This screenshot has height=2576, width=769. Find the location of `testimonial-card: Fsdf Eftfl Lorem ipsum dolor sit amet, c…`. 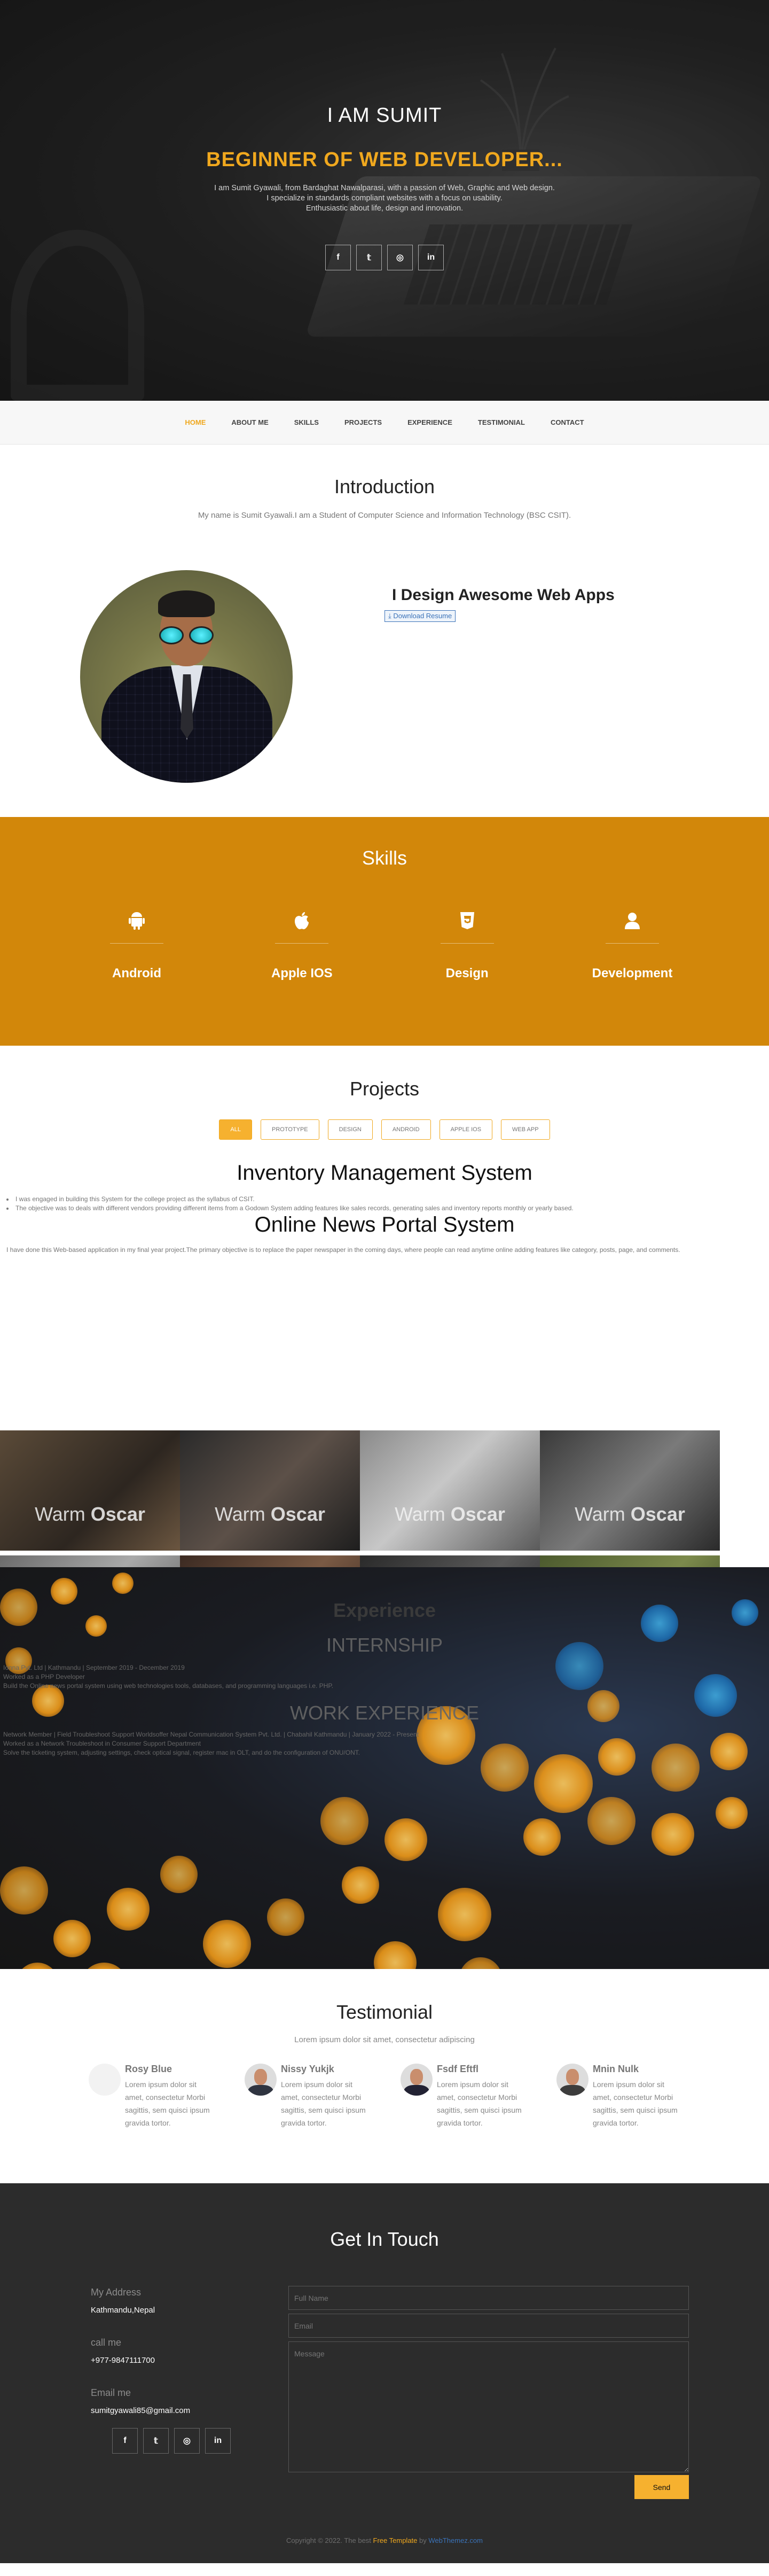

testimonial-card: Fsdf Eftfl Lorem ipsum dolor sit amet, c… is located at coordinates (462, 2096).